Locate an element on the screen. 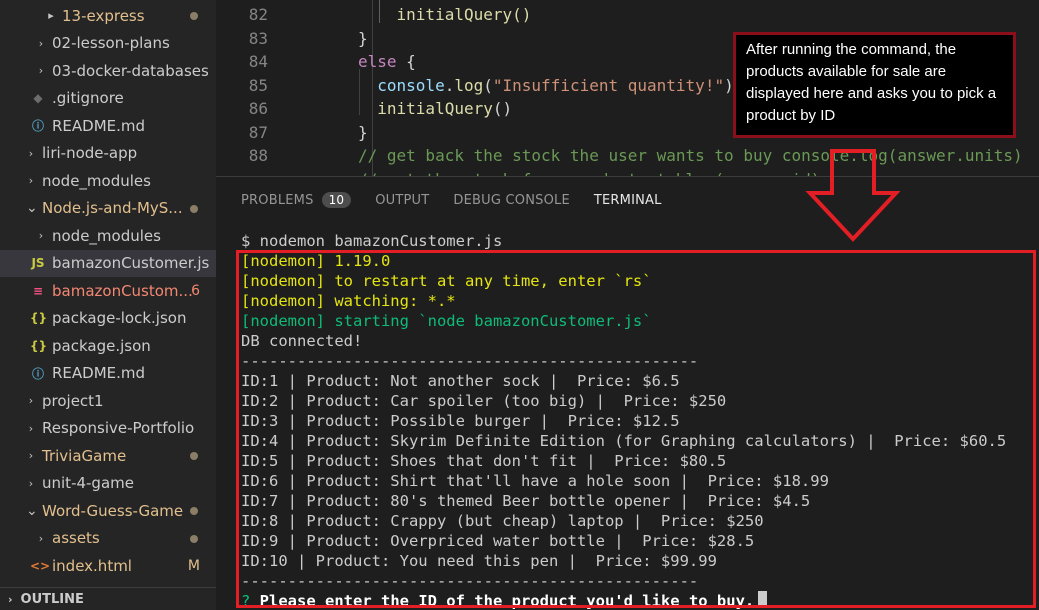 The image size is (1039, 610). code-token: . is located at coordinates (449, 85).